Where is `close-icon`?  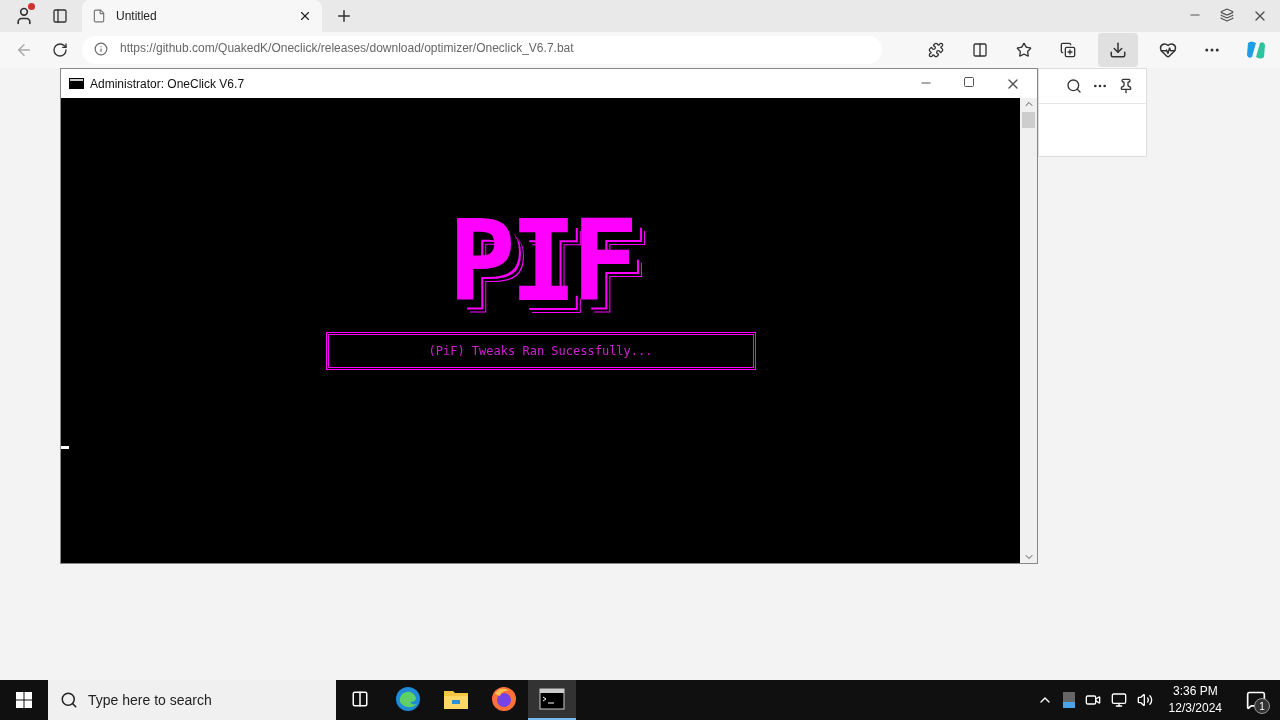
close-icon is located at coordinates (305, 16).